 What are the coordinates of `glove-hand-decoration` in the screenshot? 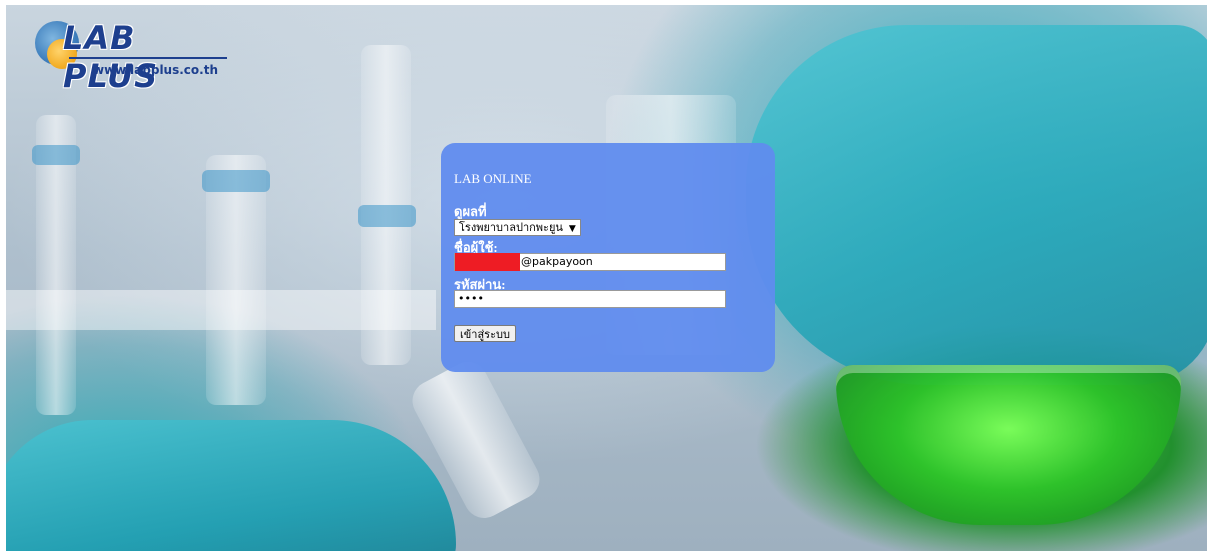 It's located at (231, 485).